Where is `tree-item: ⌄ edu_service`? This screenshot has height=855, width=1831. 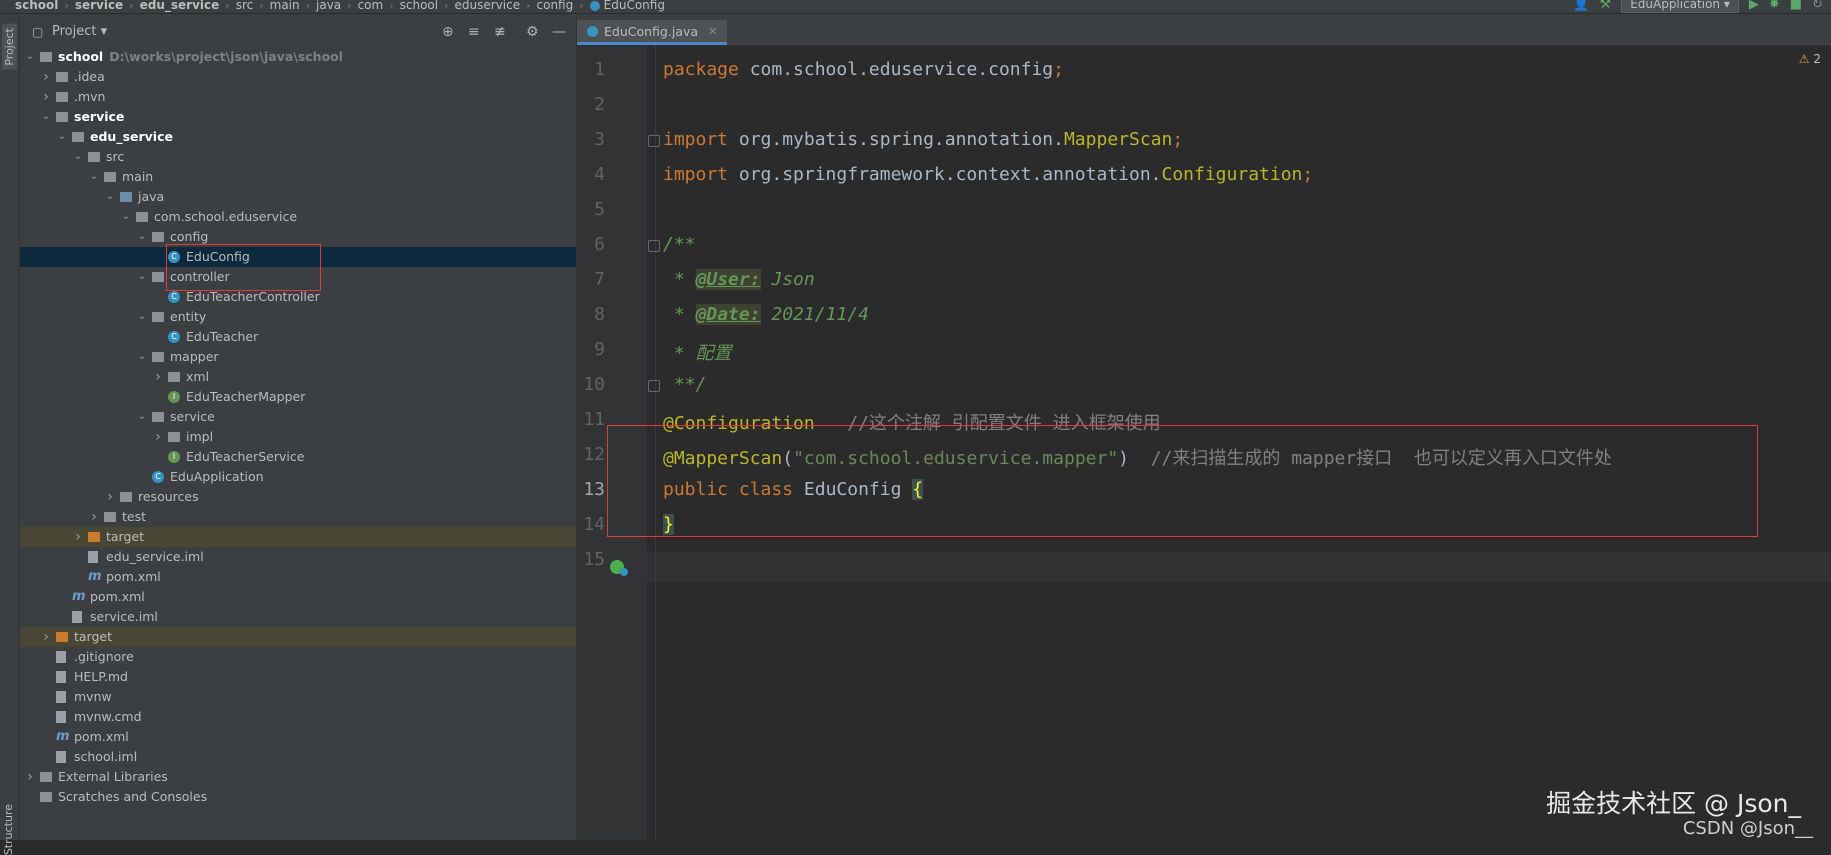 tree-item: ⌄ edu_service is located at coordinates (298, 137).